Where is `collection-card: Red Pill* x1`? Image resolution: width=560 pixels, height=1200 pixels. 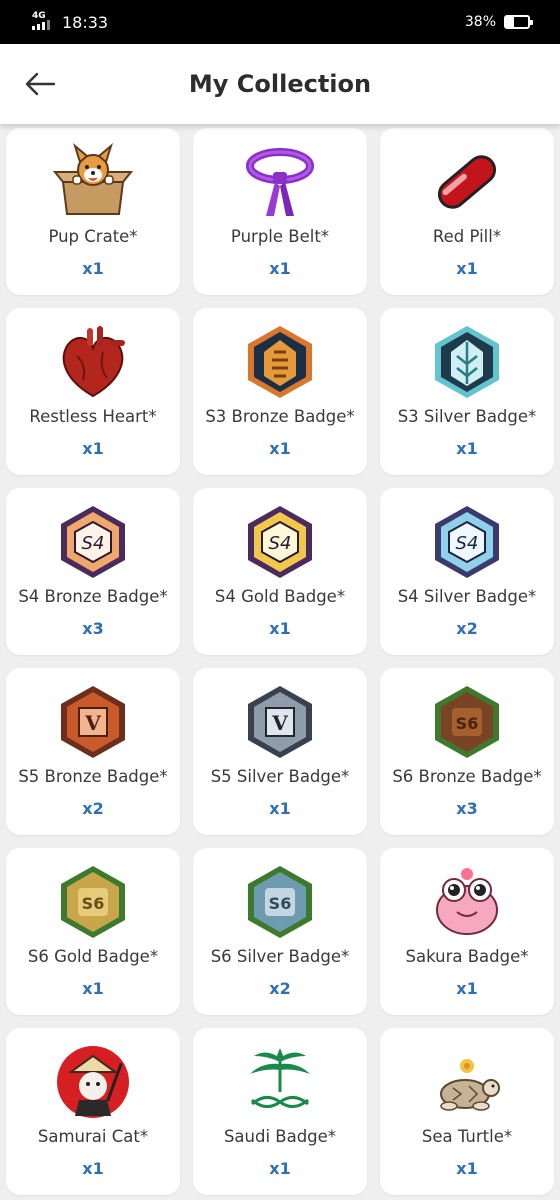 collection-card: Red Pill* x1 is located at coordinates (467, 211).